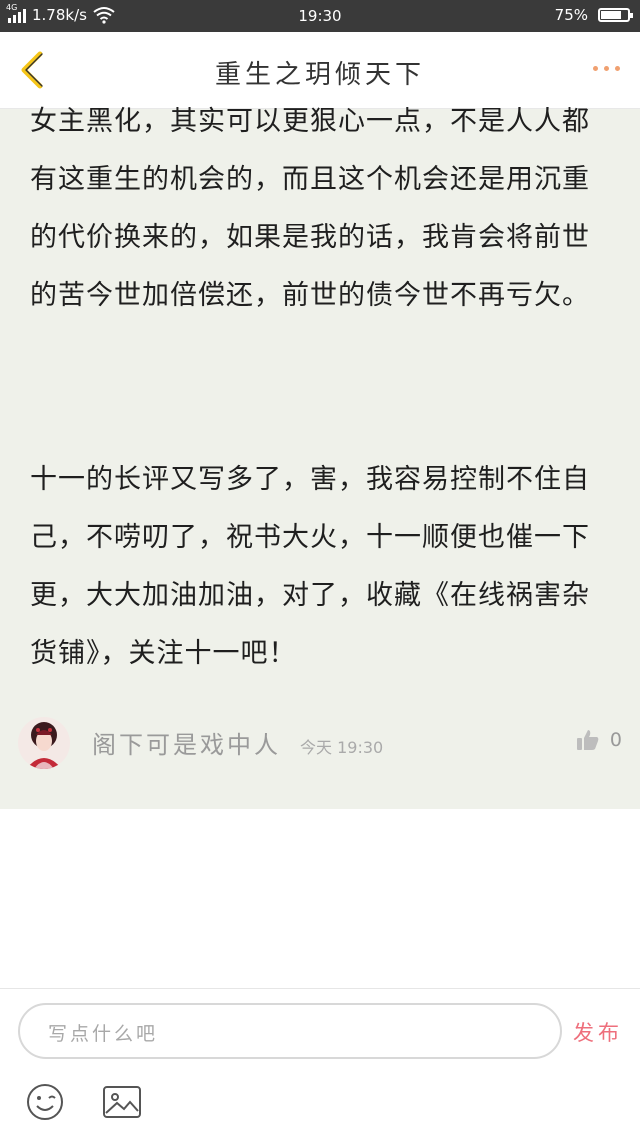 This screenshot has width=640, height=1139. What do you see at coordinates (44, 743) in the screenshot?
I see `avatar` at bounding box center [44, 743].